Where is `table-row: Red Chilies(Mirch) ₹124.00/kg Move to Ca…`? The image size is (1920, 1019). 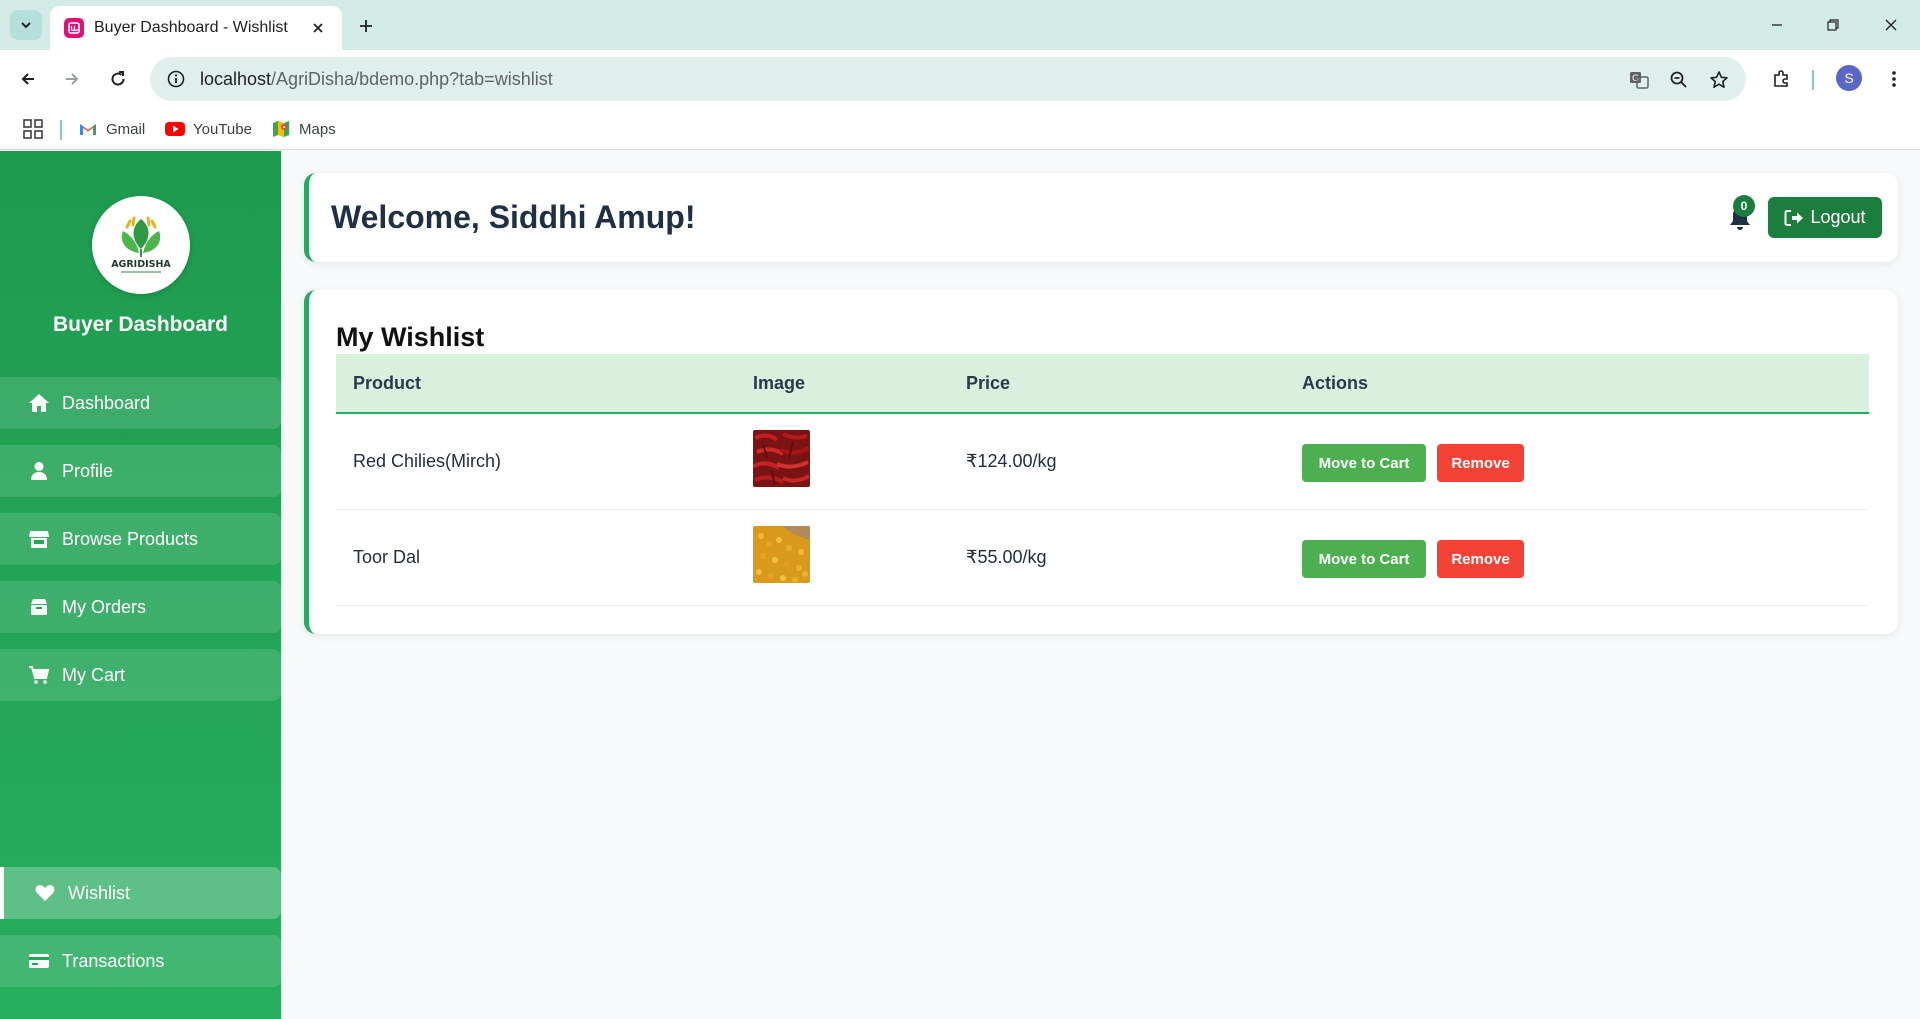
table-row: Red Chilies(Mirch) ₹124.00/kg Move to Ca… is located at coordinates (1102, 462).